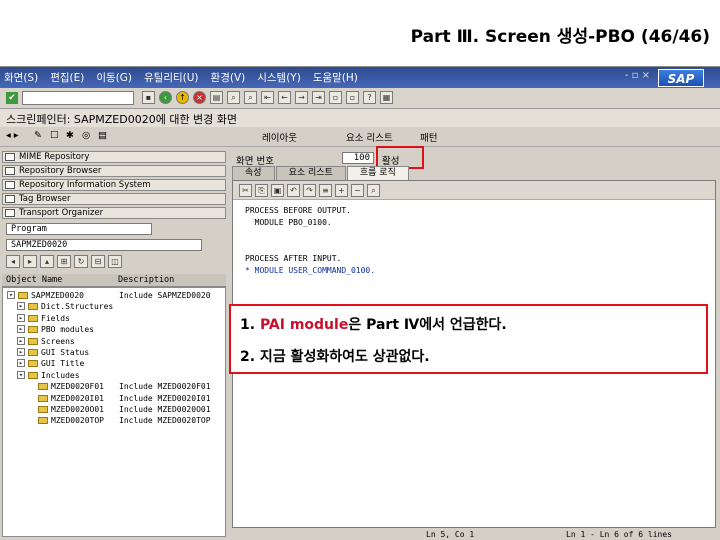 The image size is (720, 540). I want to click on menu-item-screen: 화면(S), so click(21, 77).